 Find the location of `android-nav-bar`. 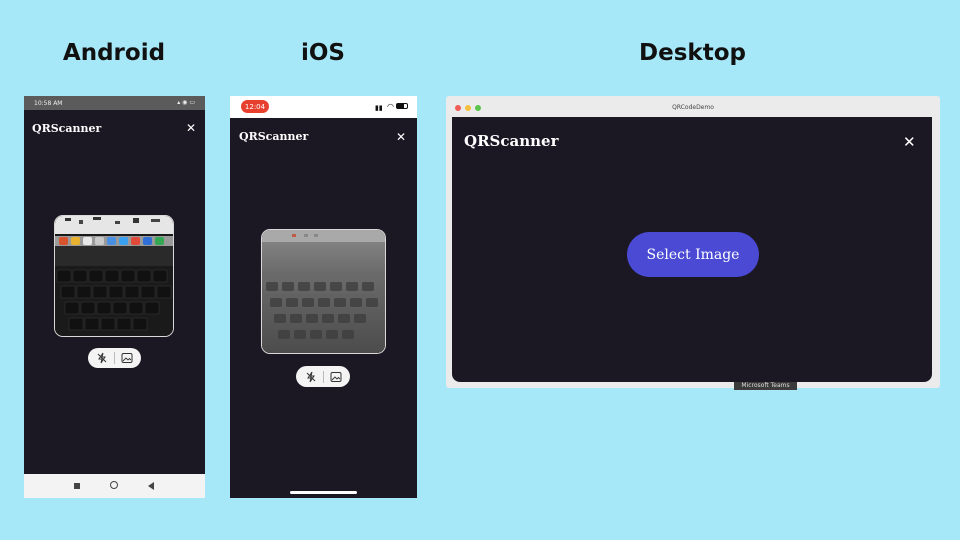

android-nav-bar is located at coordinates (114, 486).